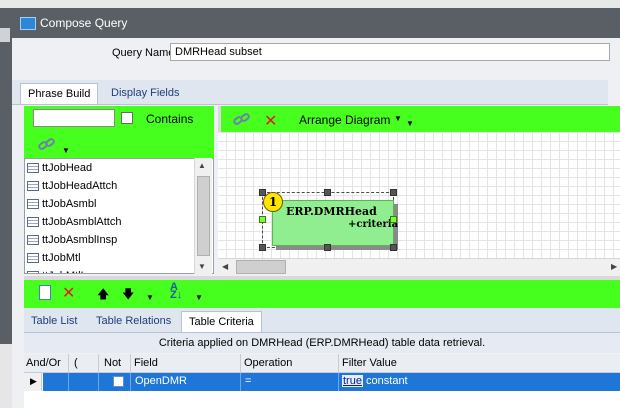  I want to click on list-item: ttJobAsmbl, so click(61, 204).